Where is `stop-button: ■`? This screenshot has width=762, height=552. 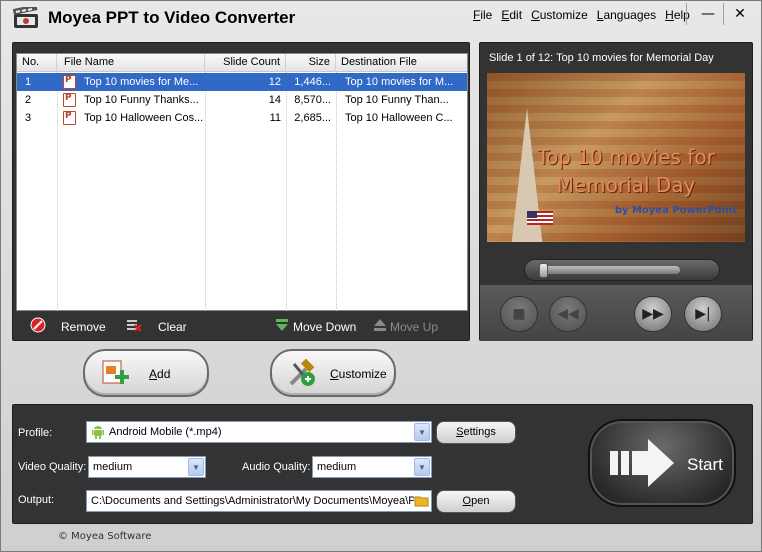
stop-button: ■ is located at coordinates (519, 314).